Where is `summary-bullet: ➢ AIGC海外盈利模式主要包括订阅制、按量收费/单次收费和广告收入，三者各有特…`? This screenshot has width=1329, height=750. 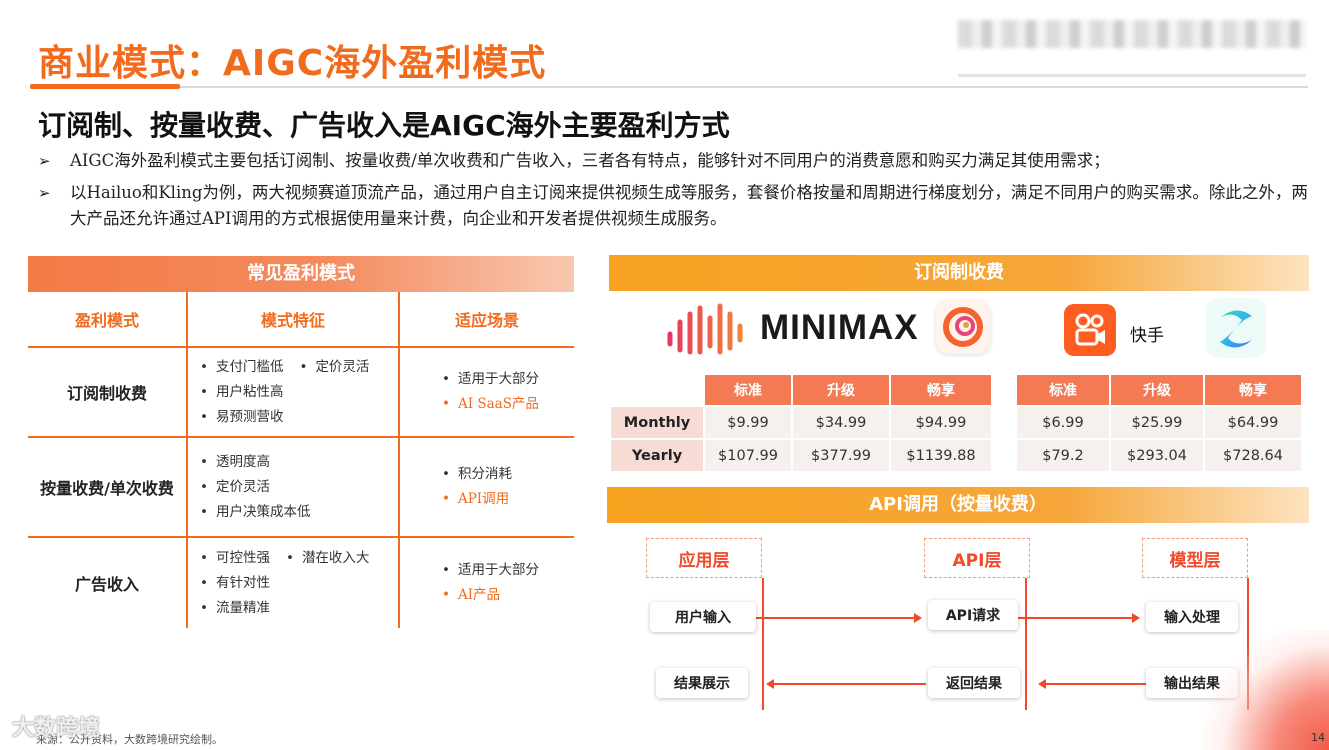 summary-bullet: ➢ AIGC海外盈利模式主要包括订阅制、按量收费/单次收费和广告收入，三者各有特… is located at coordinates (673, 161).